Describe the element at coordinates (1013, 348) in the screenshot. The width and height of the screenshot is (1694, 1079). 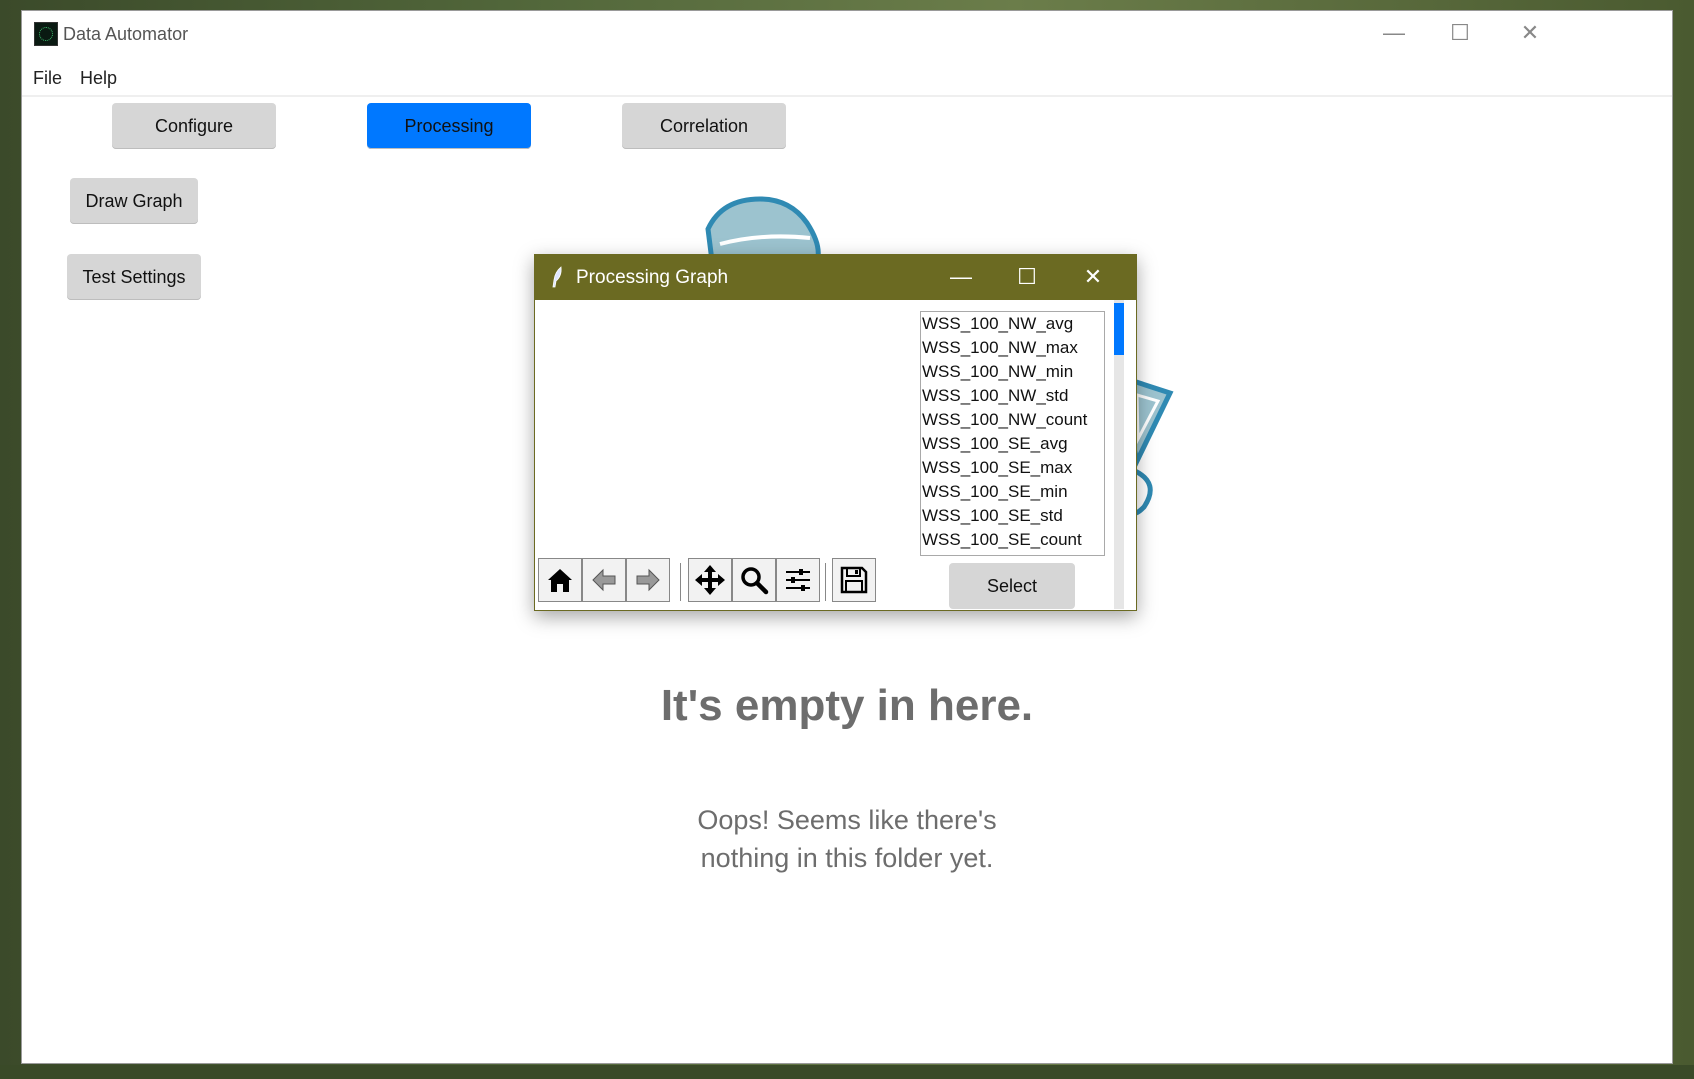
I see `list-item: WSS_100_NW_max` at that location.